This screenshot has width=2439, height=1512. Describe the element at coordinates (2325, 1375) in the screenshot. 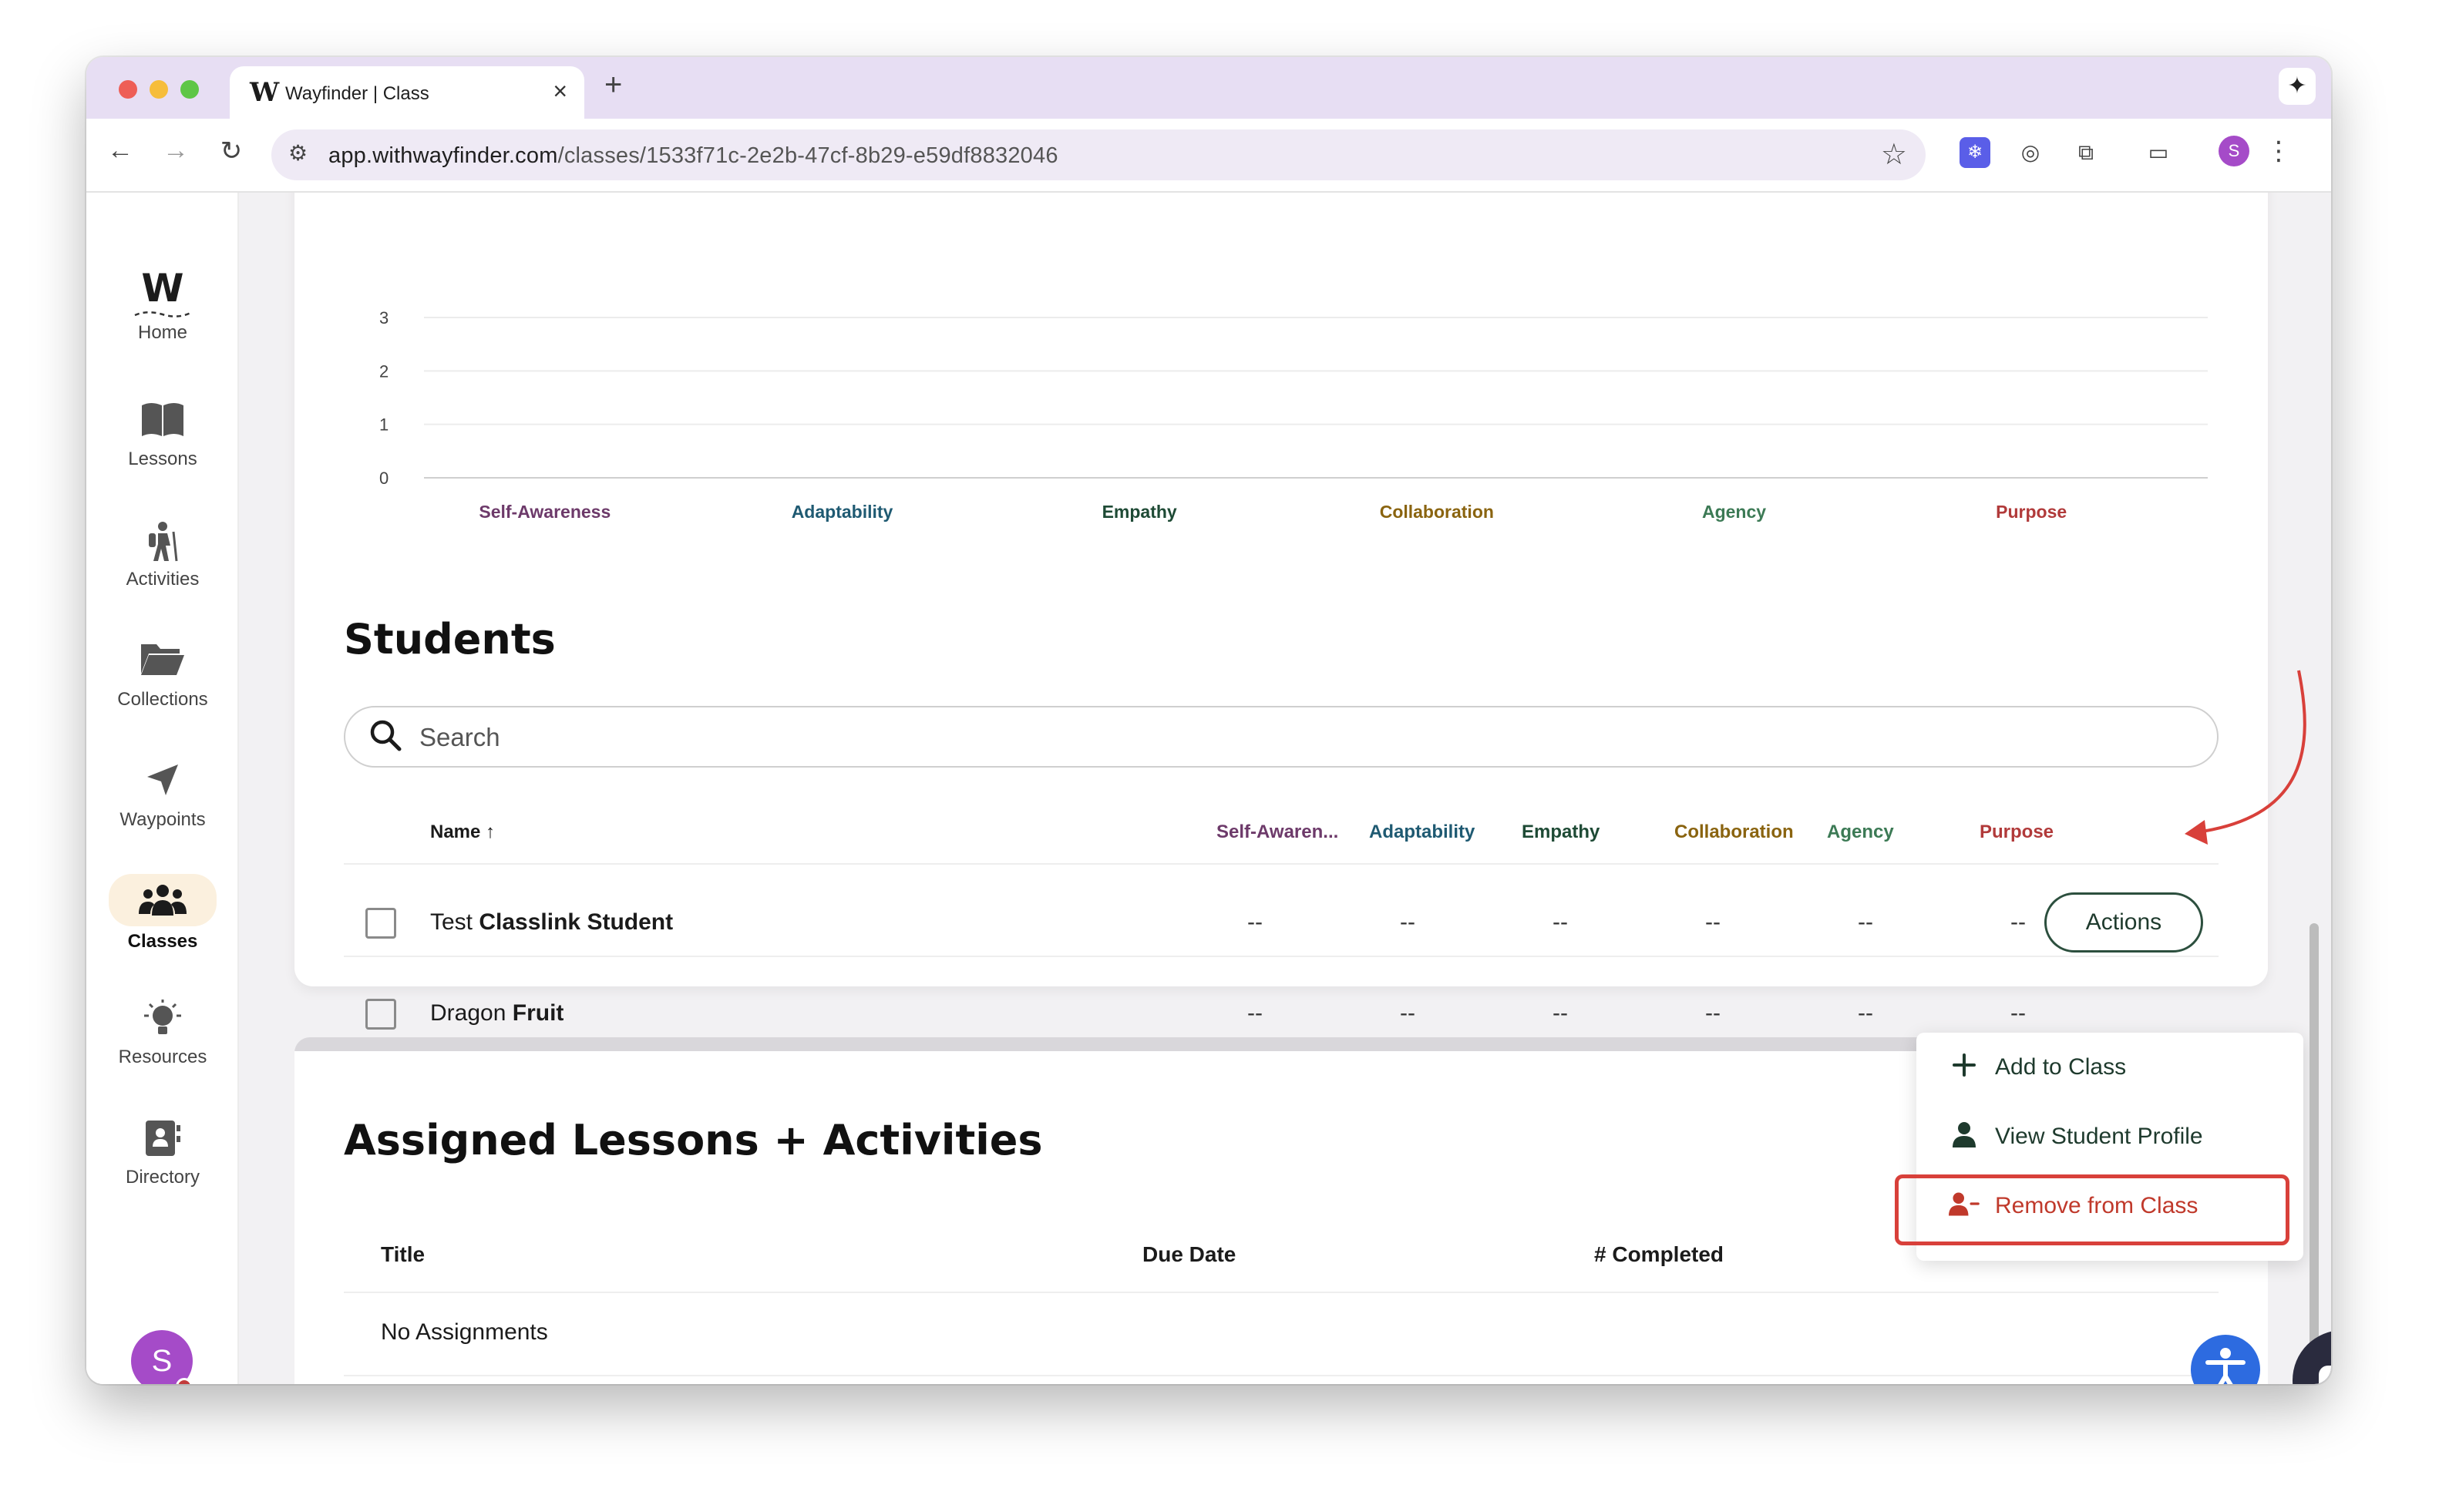

I see `chat-bubble-icon` at that location.